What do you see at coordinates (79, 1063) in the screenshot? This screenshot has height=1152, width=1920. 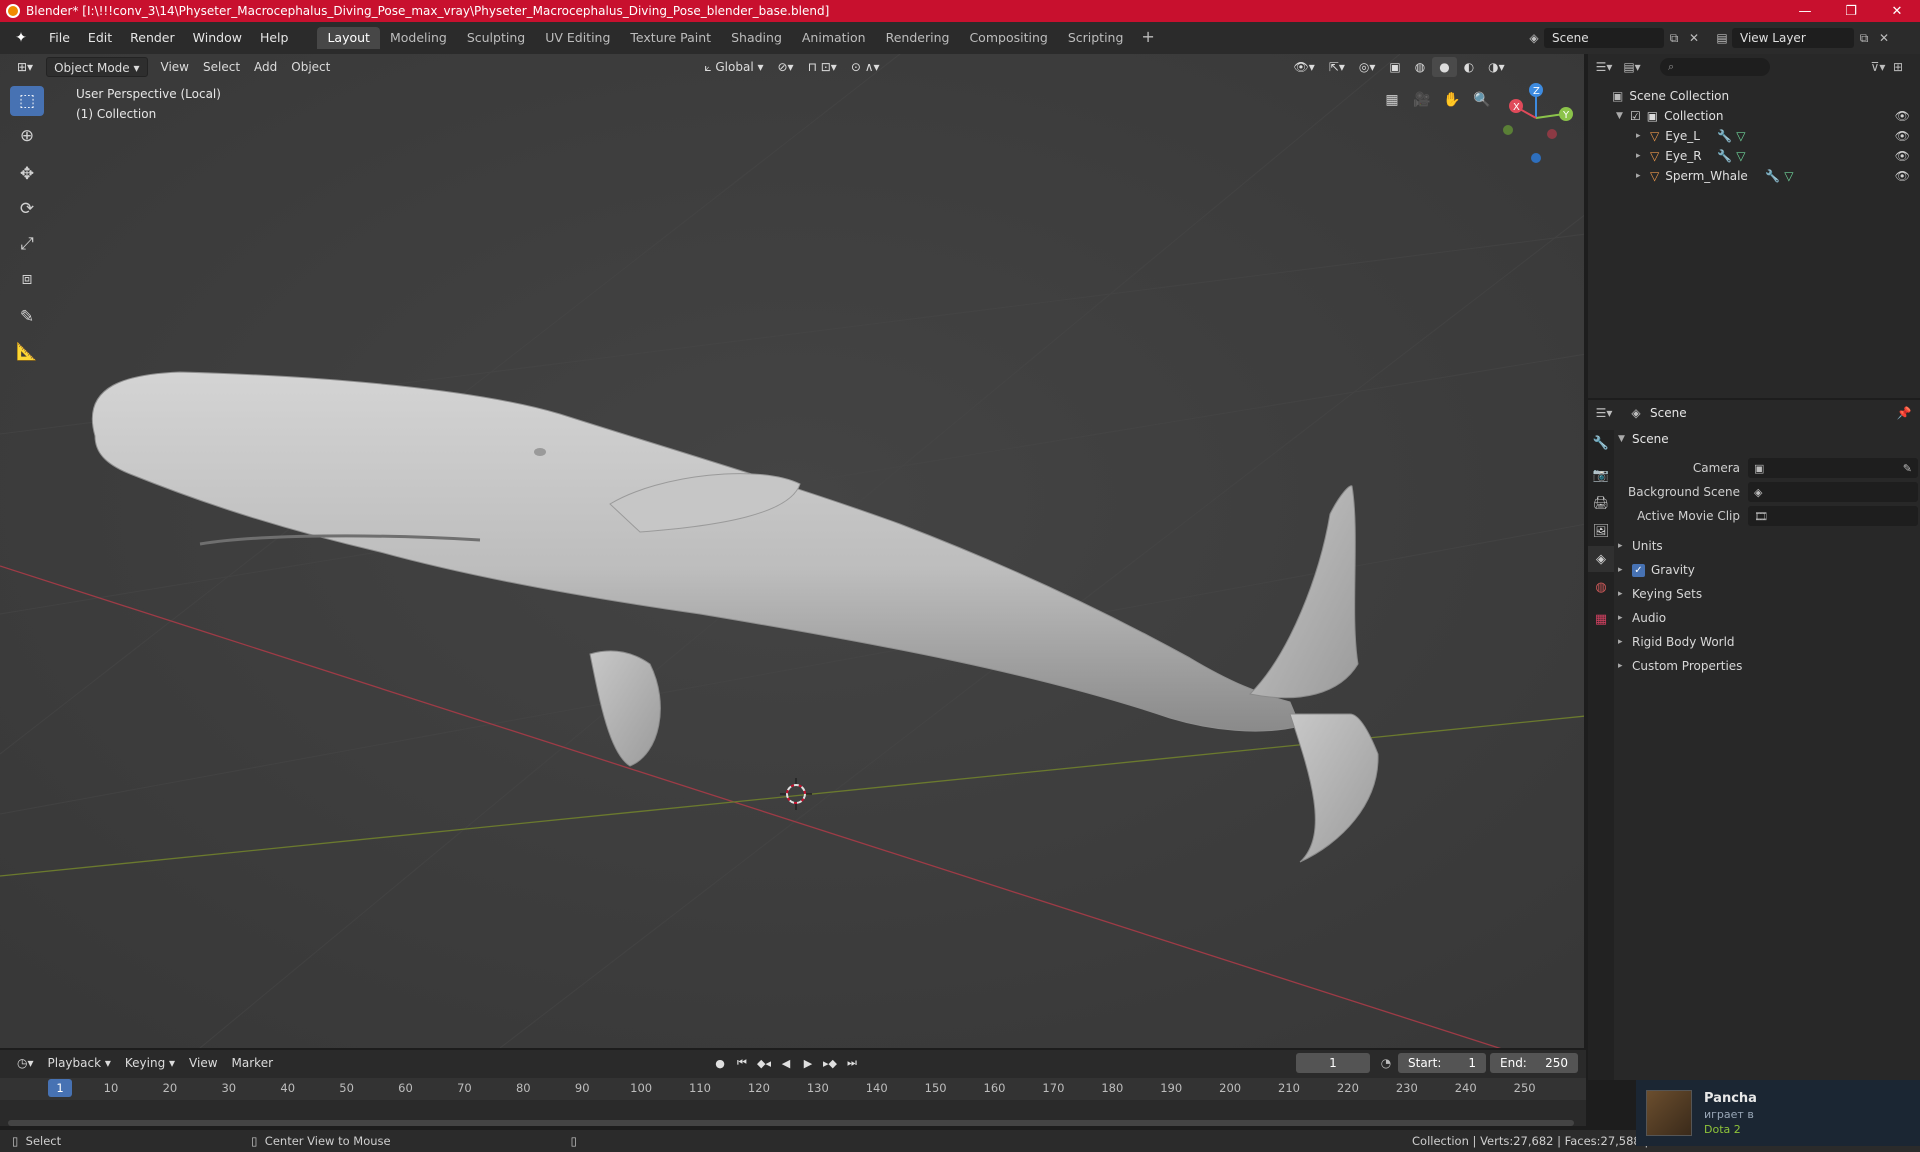 I see `menu-playback: Playback ▾` at bounding box center [79, 1063].